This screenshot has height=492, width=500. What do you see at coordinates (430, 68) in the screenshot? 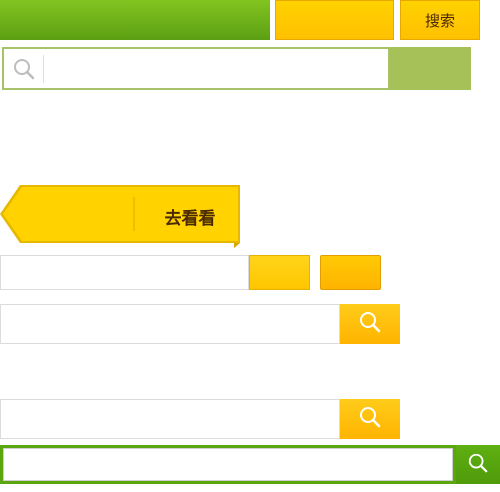
I see `search-submit-button` at bounding box center [430, 68].